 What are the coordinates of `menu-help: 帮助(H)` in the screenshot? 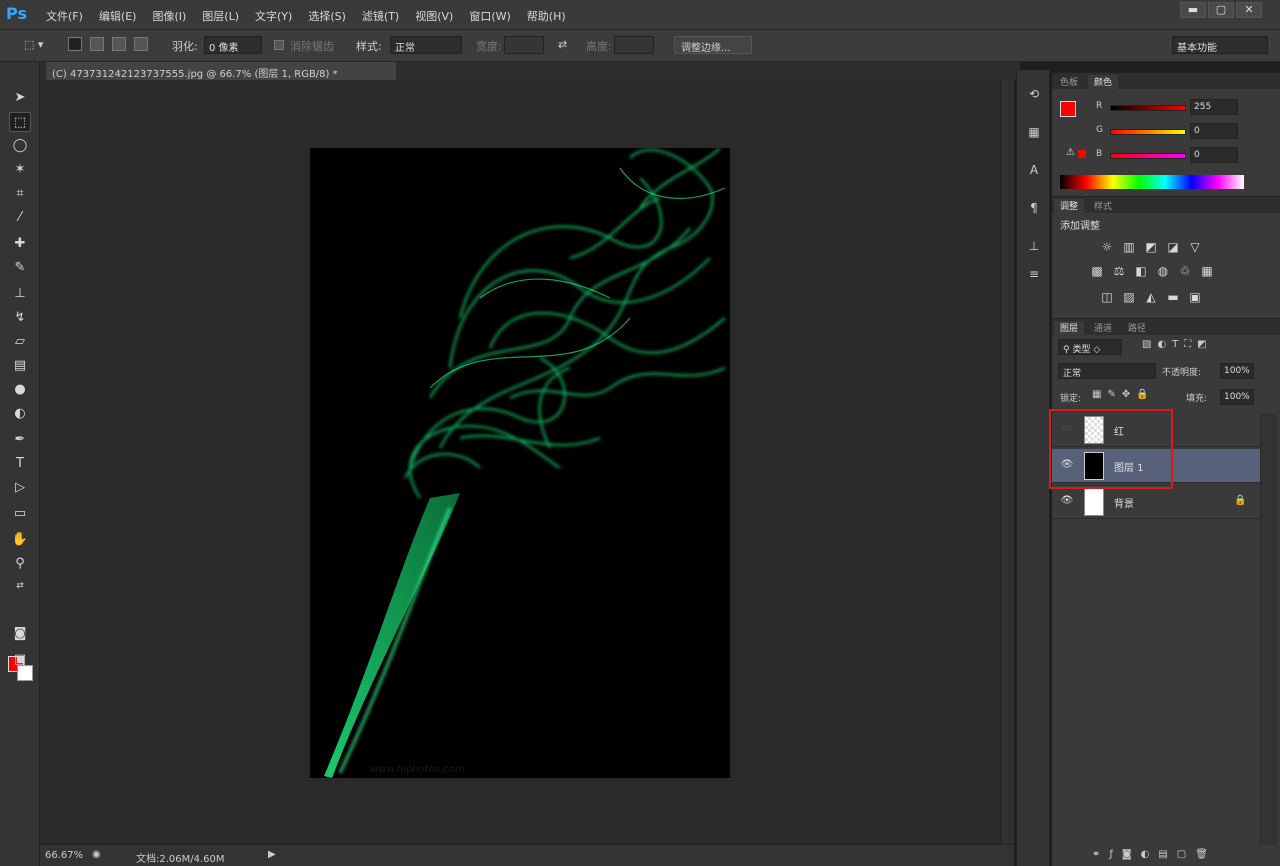 It's located at (546, 16).